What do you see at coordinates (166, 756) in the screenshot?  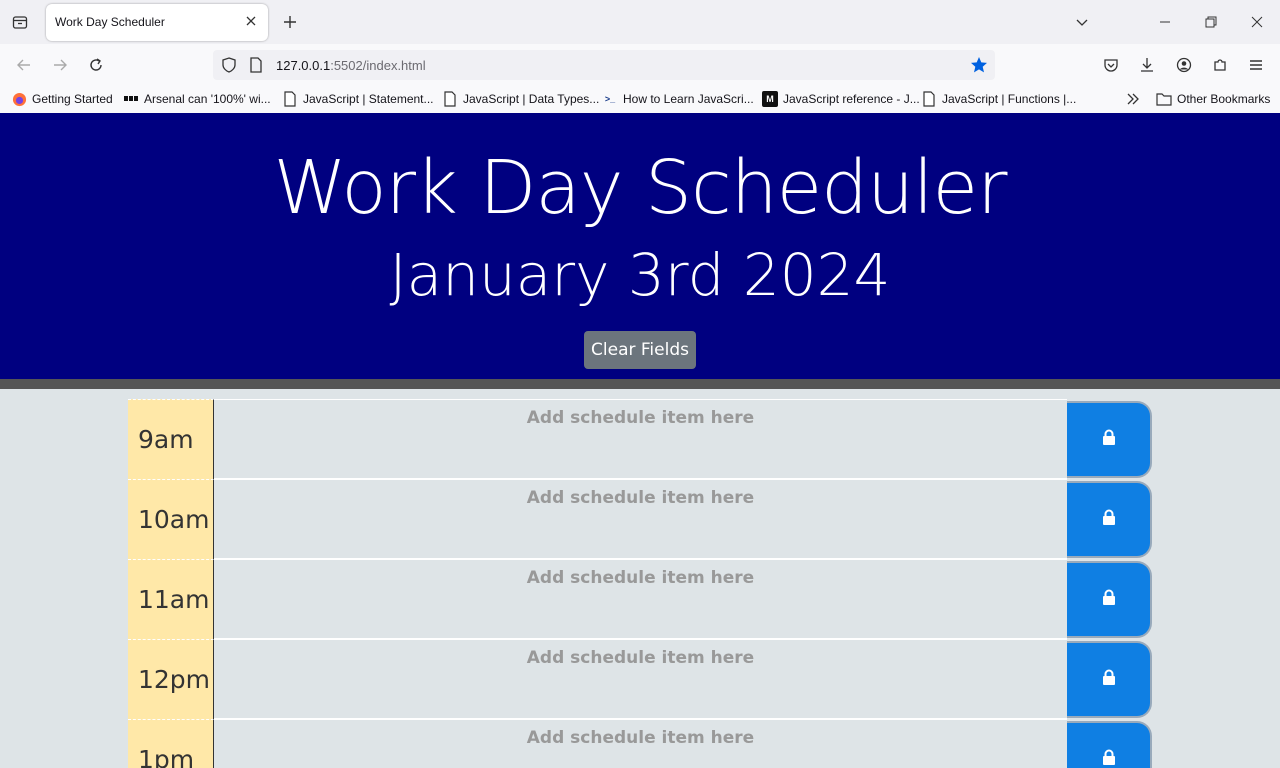 I see `hour-label: 1pm` at bounding box center [166, 756].